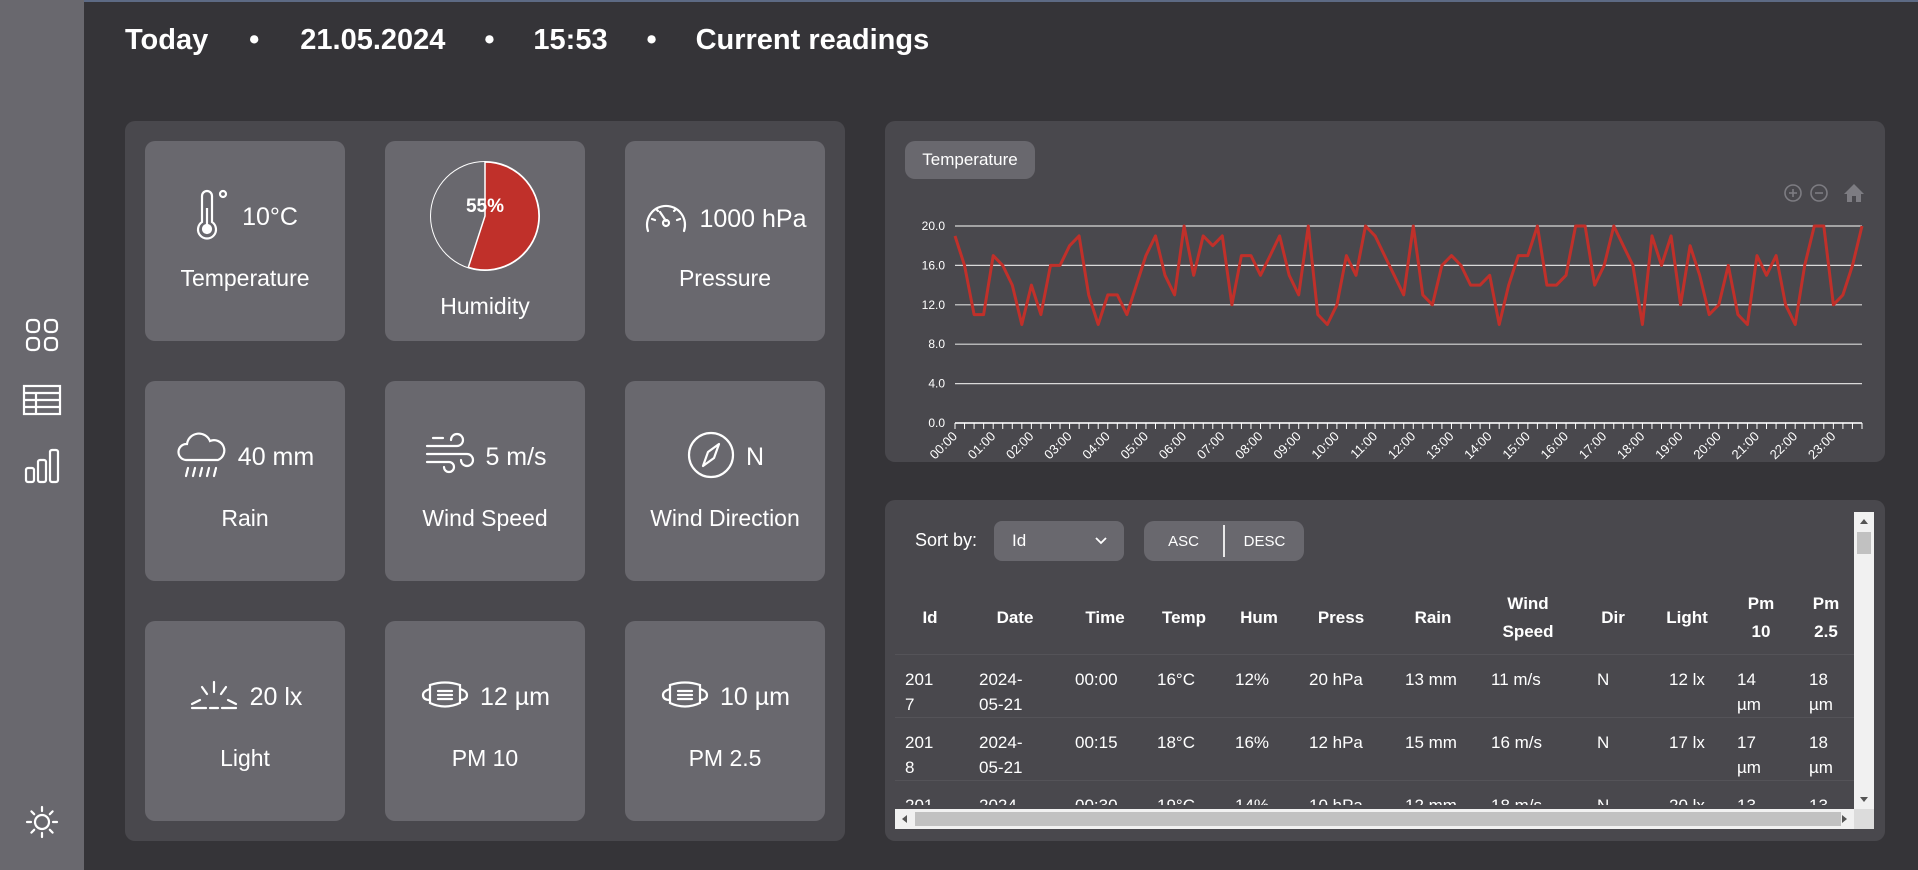 The width and height of the screenshot is (1918, 870). Describe the element at coordinates (1105, 685) in the screenshot. I see `table-cell: 00:00` at that location.